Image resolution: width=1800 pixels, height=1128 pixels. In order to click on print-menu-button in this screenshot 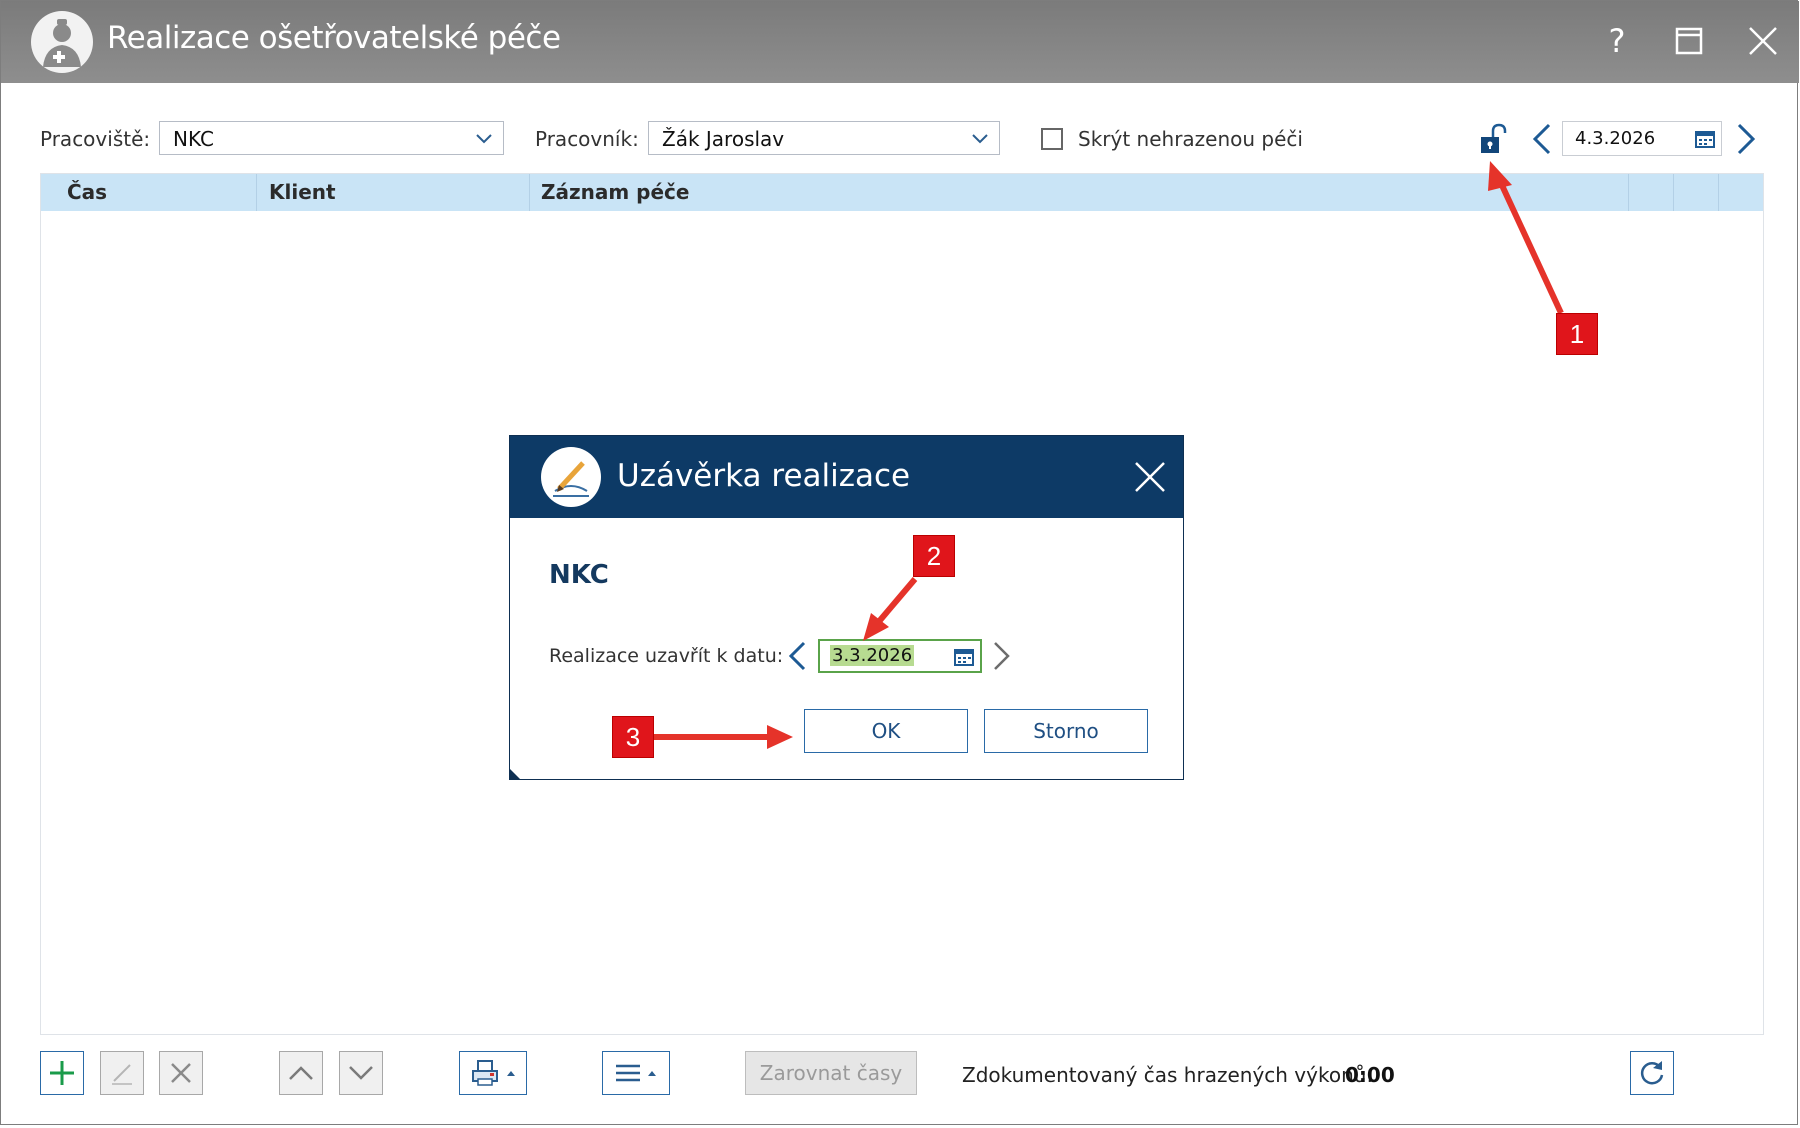, I will do `click(493, 1073)`.